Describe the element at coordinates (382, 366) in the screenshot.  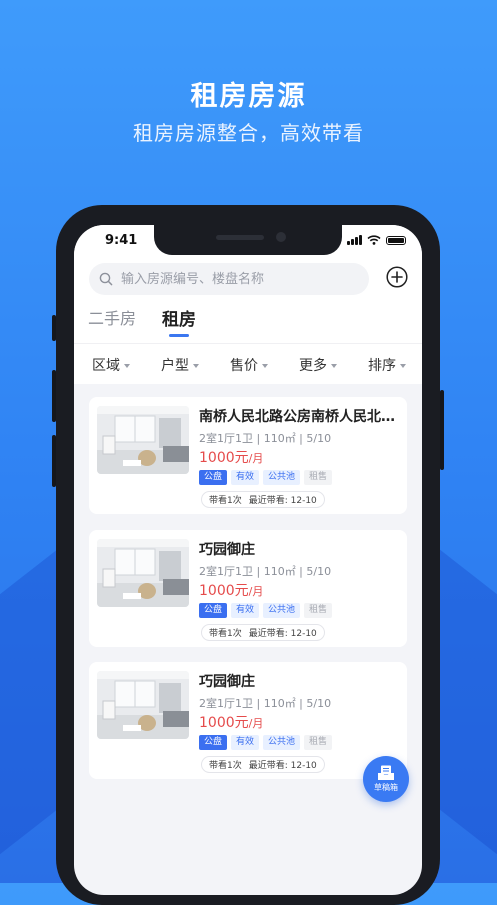
I see `filter-label: 排序` at that location.